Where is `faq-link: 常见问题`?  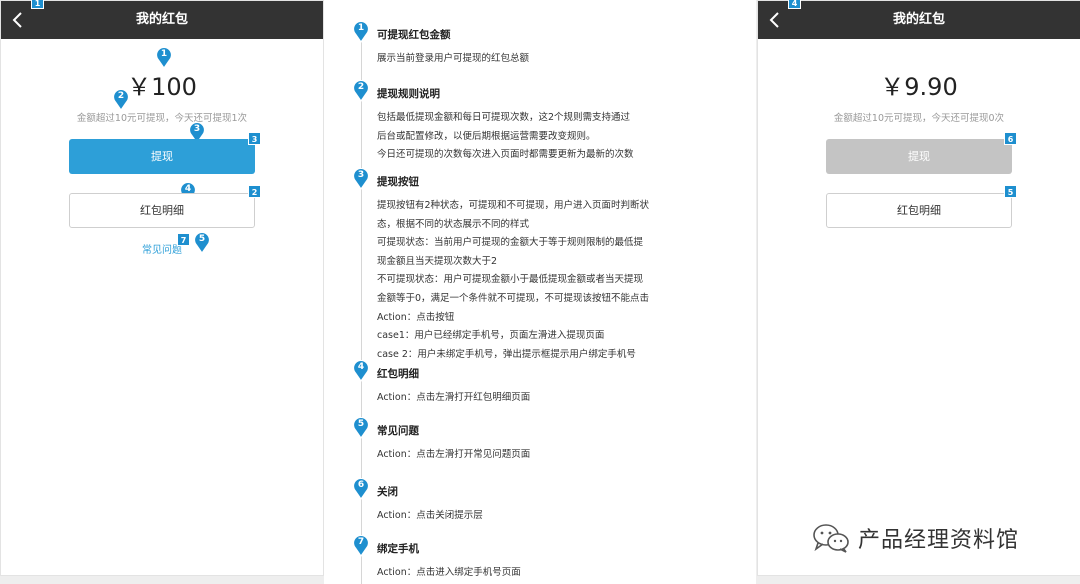 faq-link: 常见问题 is located at coordinates (162, 248).